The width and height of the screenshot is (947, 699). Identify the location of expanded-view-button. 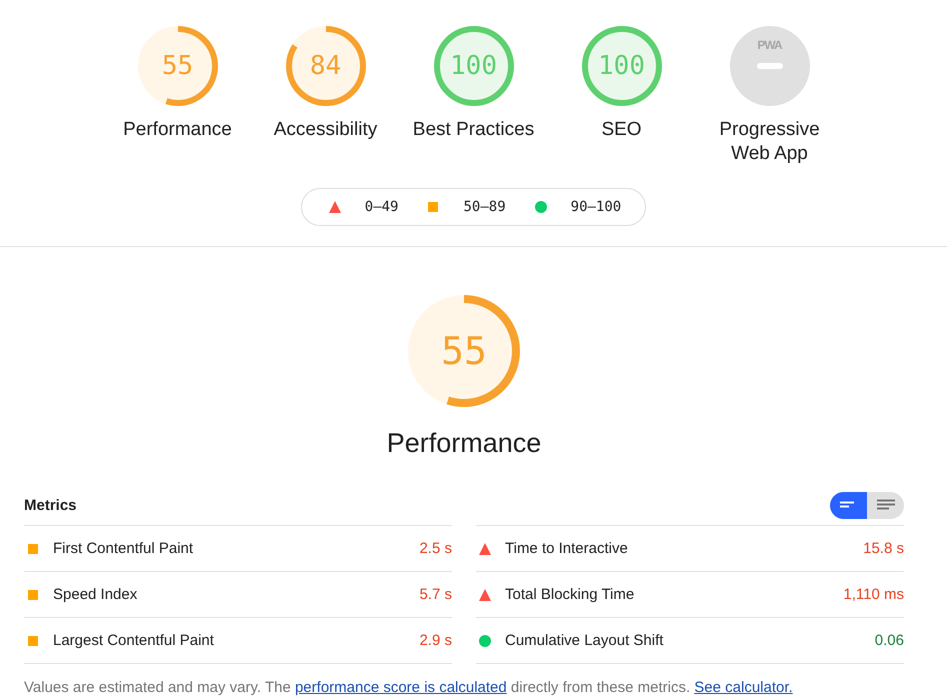
(885, 505).